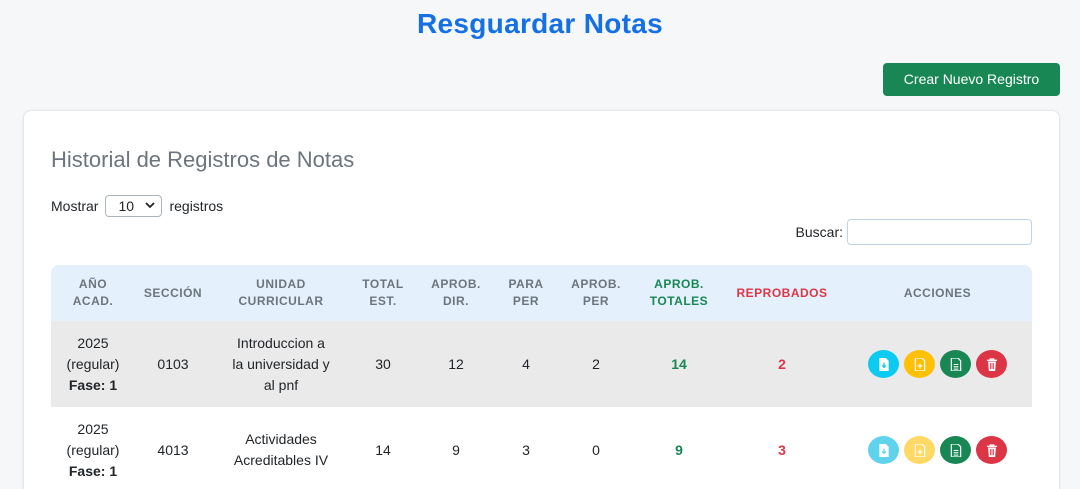  I want to click on page-title: Resguardar Notas, so click(540, 23).